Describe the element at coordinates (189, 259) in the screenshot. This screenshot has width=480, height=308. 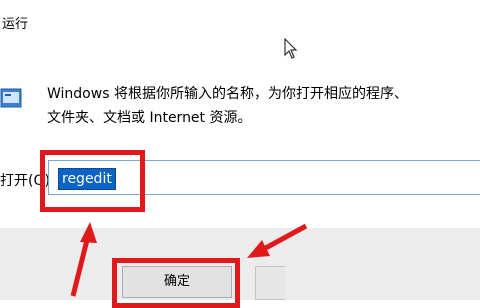
I see `annotation-arrows` at that location.